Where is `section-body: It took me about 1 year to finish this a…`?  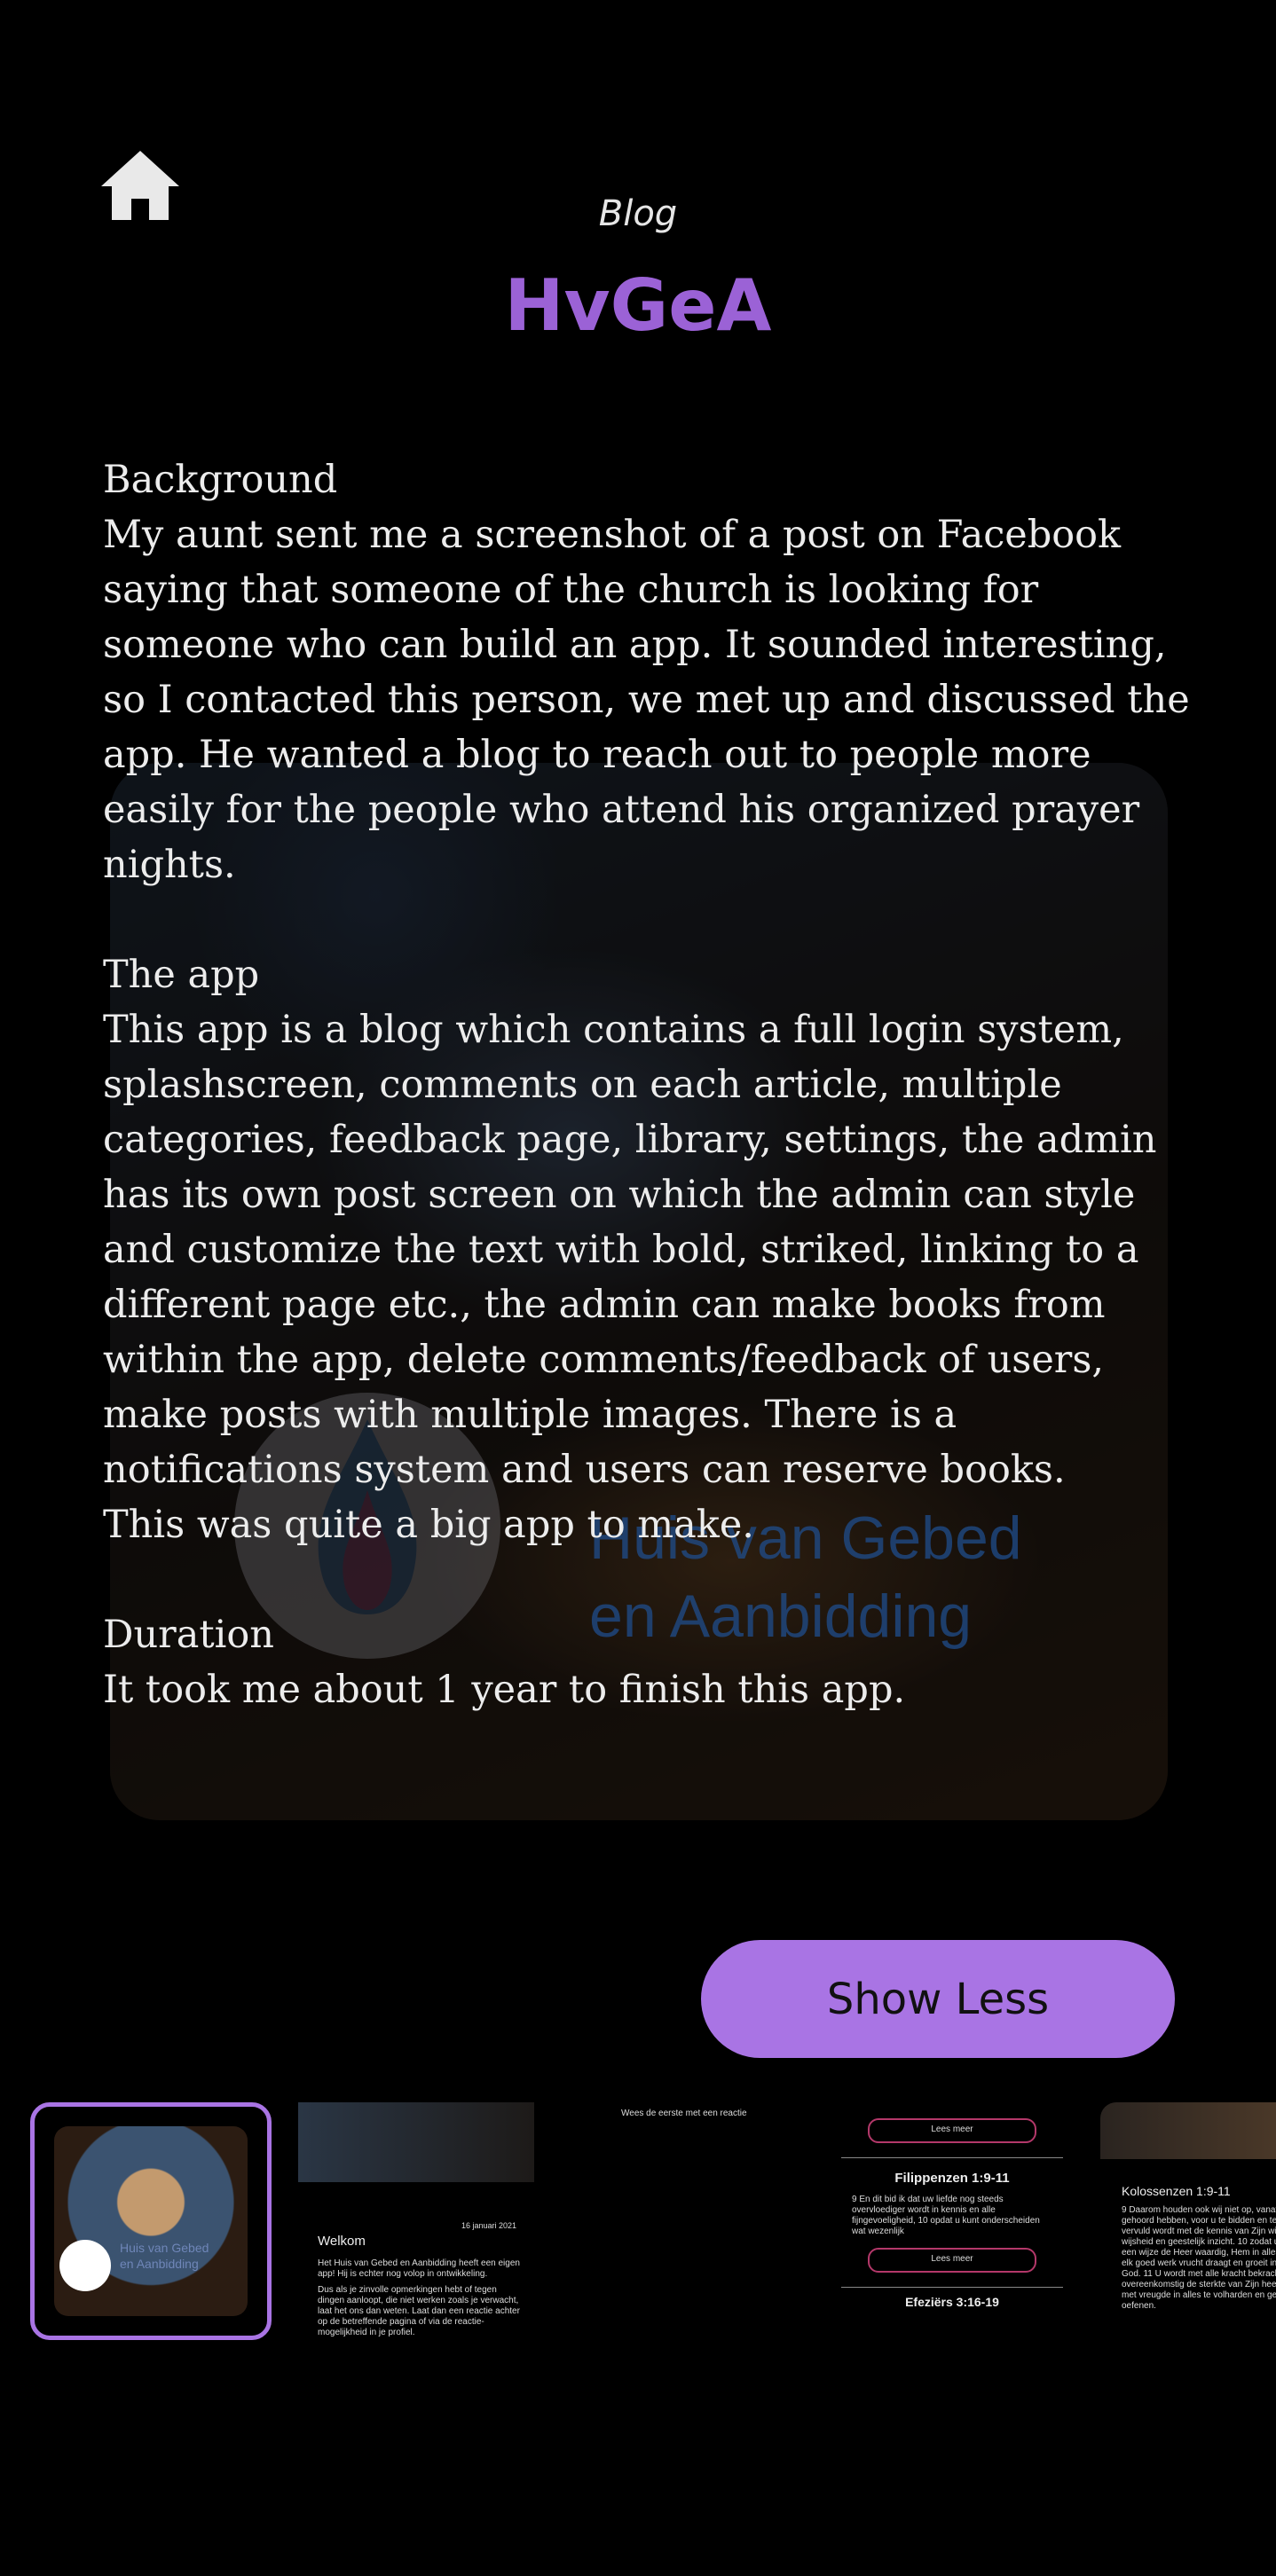
section-body: It took me about 1 year to finish this a… is located at coordinates (504, 1690).